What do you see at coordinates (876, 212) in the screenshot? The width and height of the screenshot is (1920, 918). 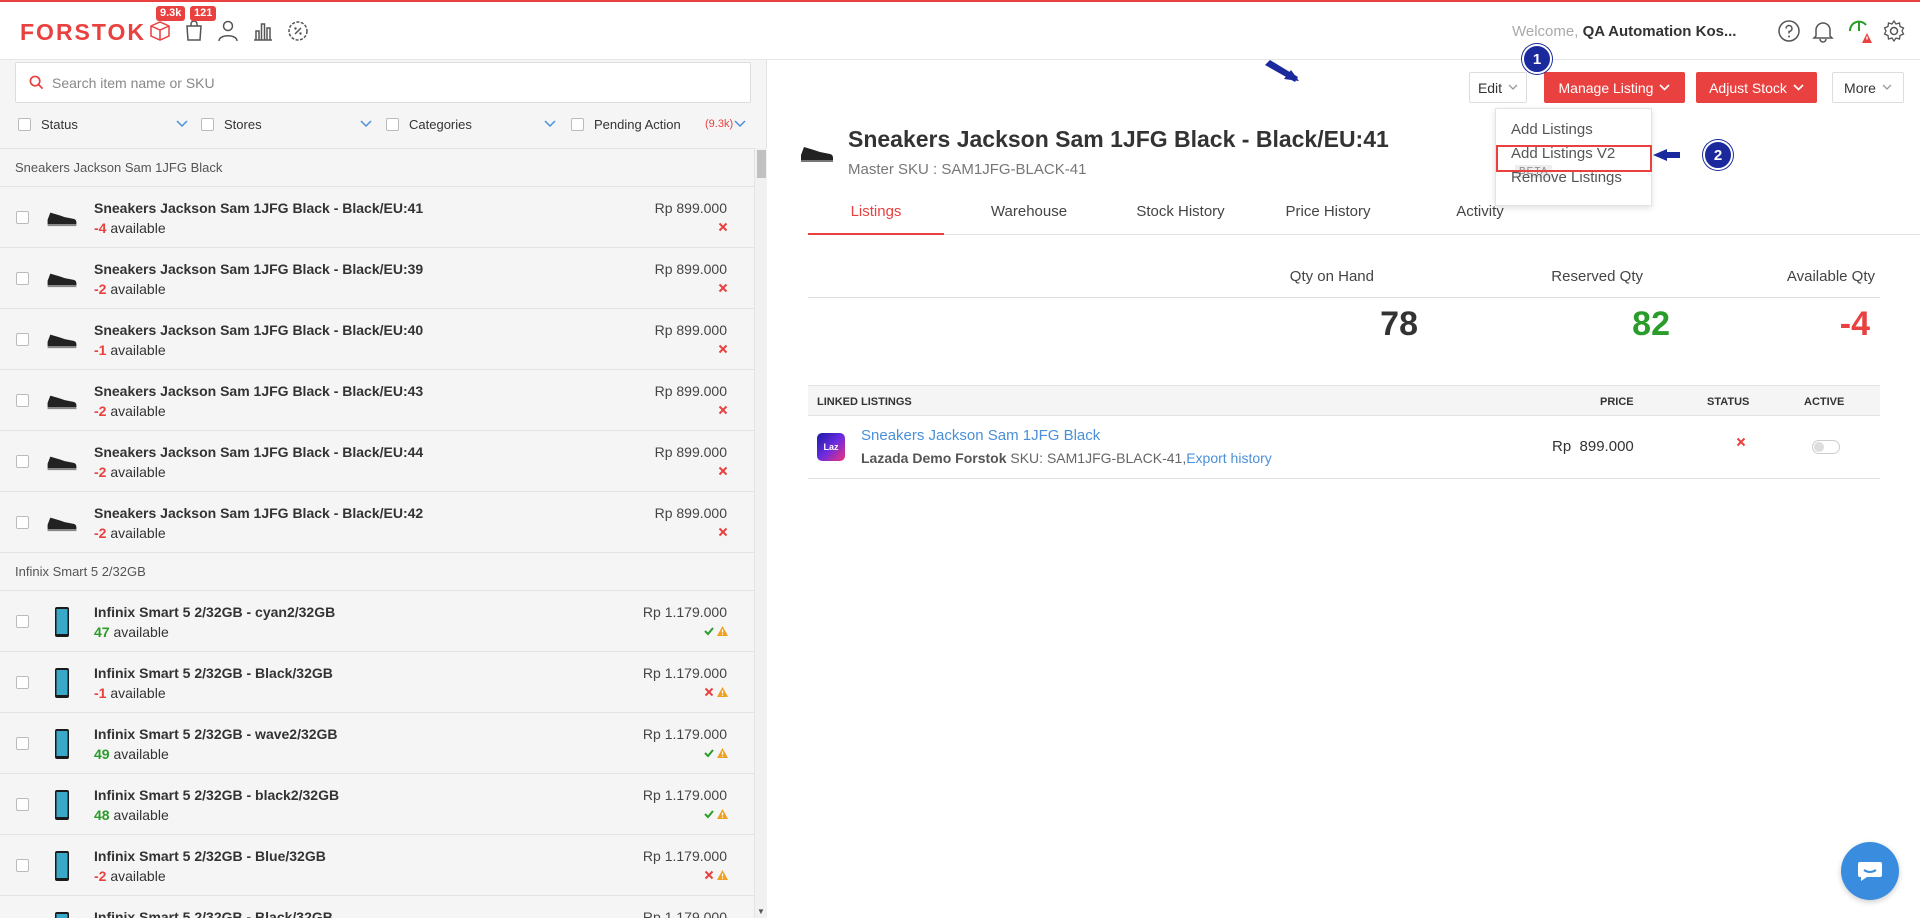 I see `tab-listings: Listings` at bounding box center [876, 212].